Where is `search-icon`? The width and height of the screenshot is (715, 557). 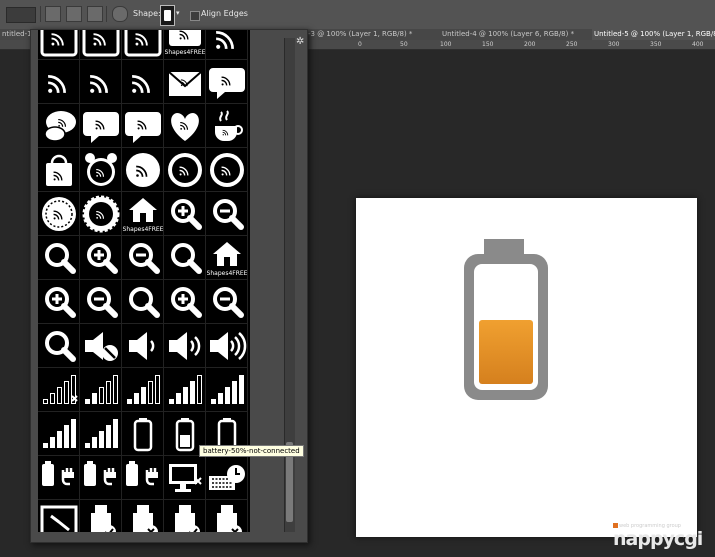
search-icon is located at coordinates (60, 258).